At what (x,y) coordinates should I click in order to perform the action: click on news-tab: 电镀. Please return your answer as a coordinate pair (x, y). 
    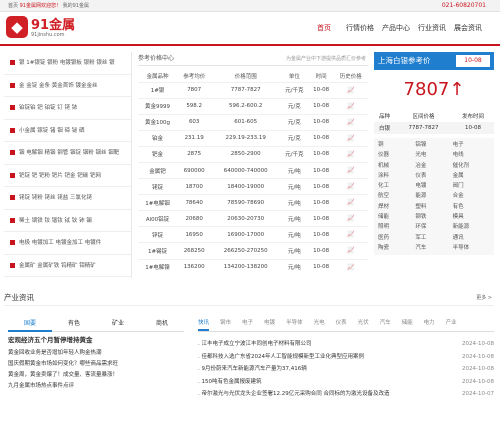
    Looking at the image, I should click on (269, 324).